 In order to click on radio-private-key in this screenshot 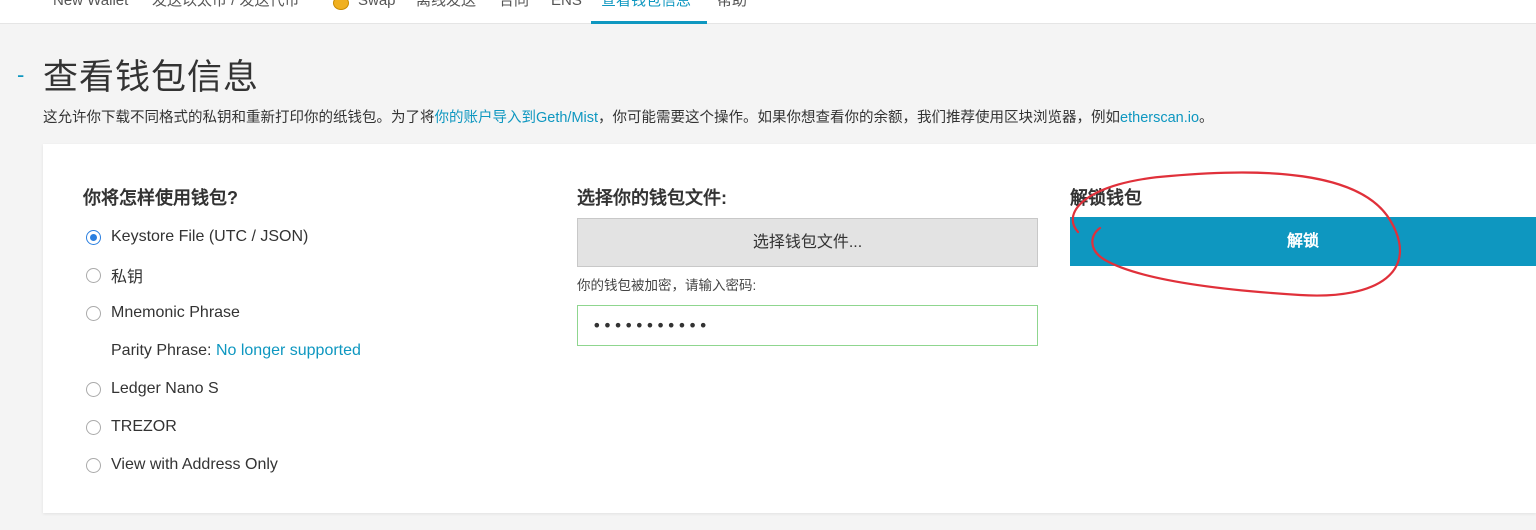, I will do `click(93, 275)`.